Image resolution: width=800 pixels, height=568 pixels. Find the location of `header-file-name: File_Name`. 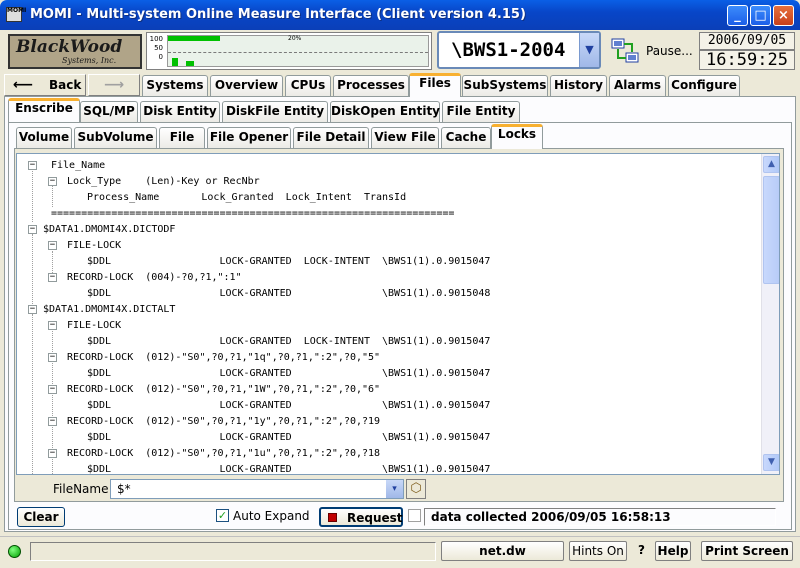

header-file-name: File_Name is located at coordinates (78, 165).